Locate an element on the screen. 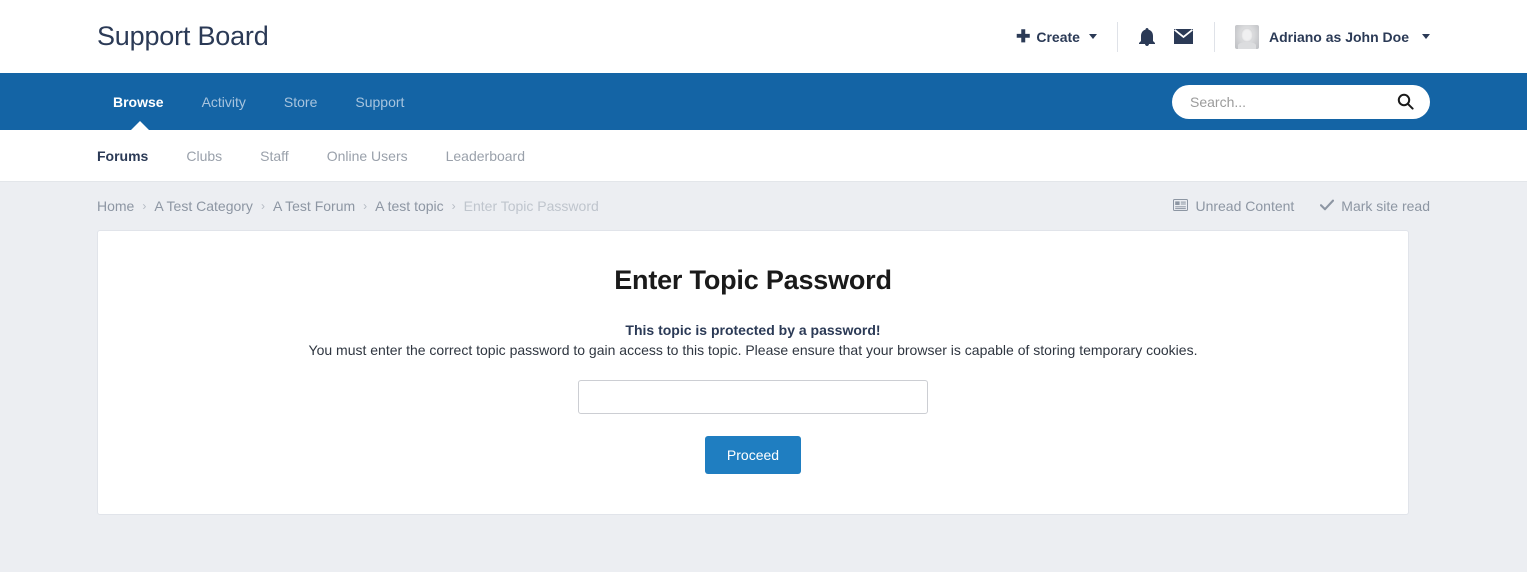 Image resolution: width=1527 pixels, height=572 pixels. newspaper-icon is located at coordinates (1181, 206).